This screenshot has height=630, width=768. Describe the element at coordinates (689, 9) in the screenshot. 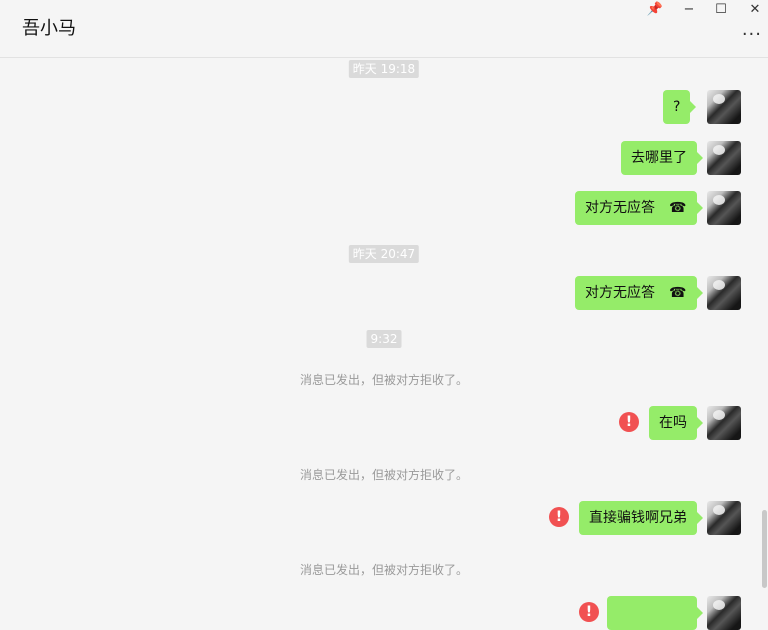

I see `minimize-button: −` at that location.